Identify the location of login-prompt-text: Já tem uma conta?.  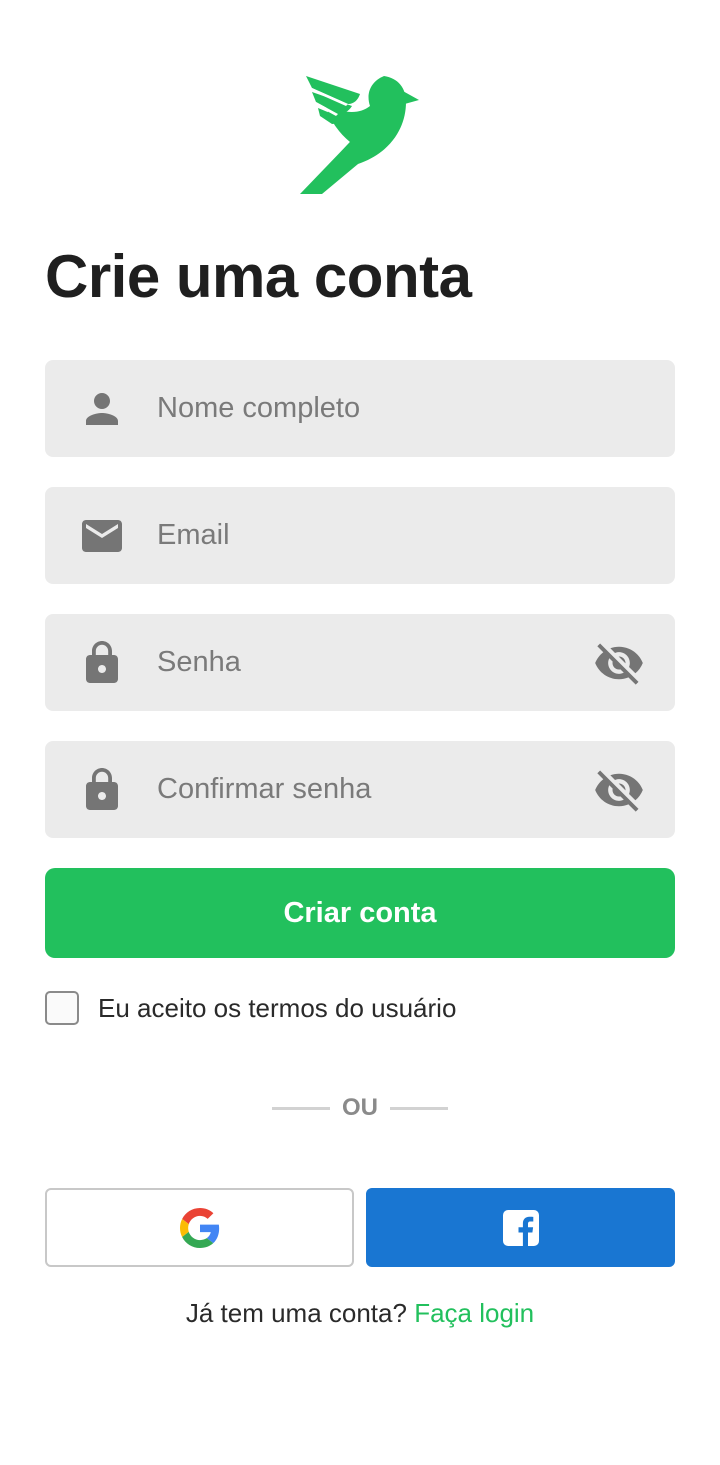
(296, 1313).